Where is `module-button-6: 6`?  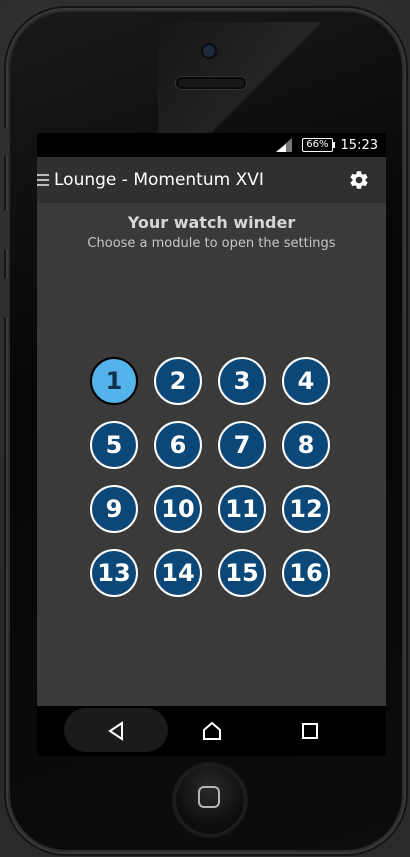
module-button-6: 6 is located at coordinates (178, 445).